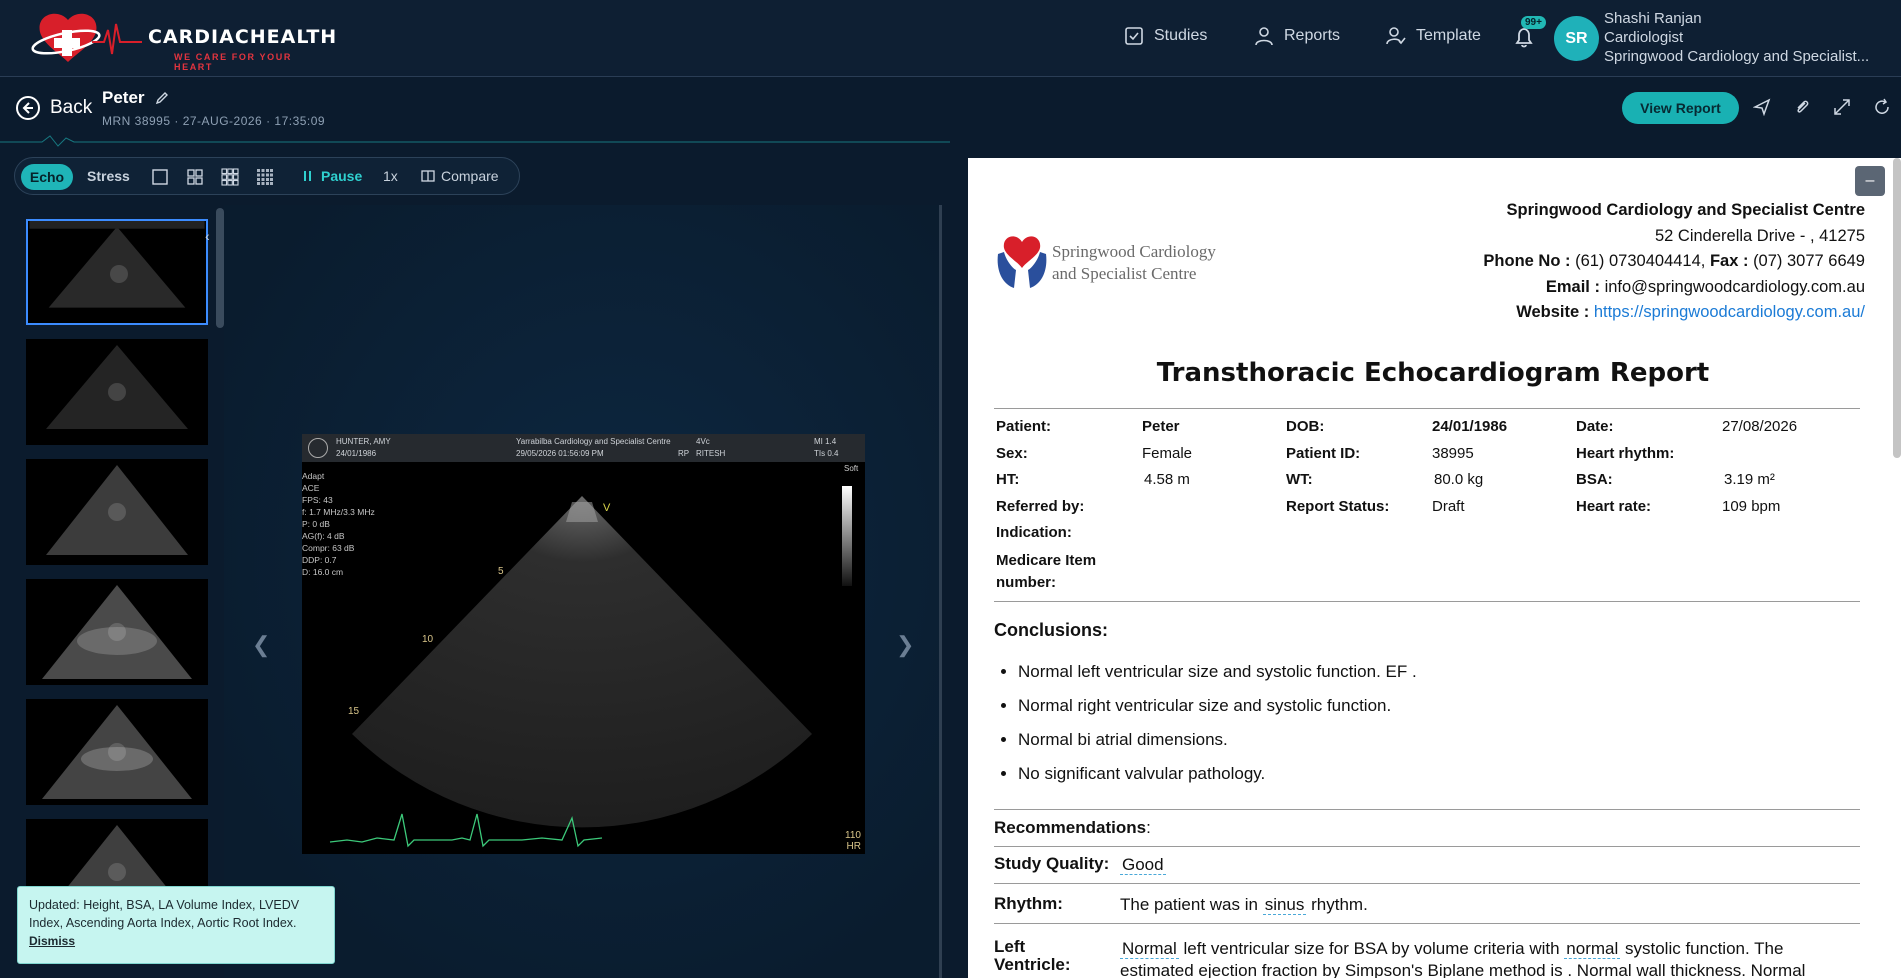  What do you see at coordinates (1134, 251) in the screenshot?
I see `clinic-logo-line1: Springwood Cardiology` at bounding box center [1134, 251].